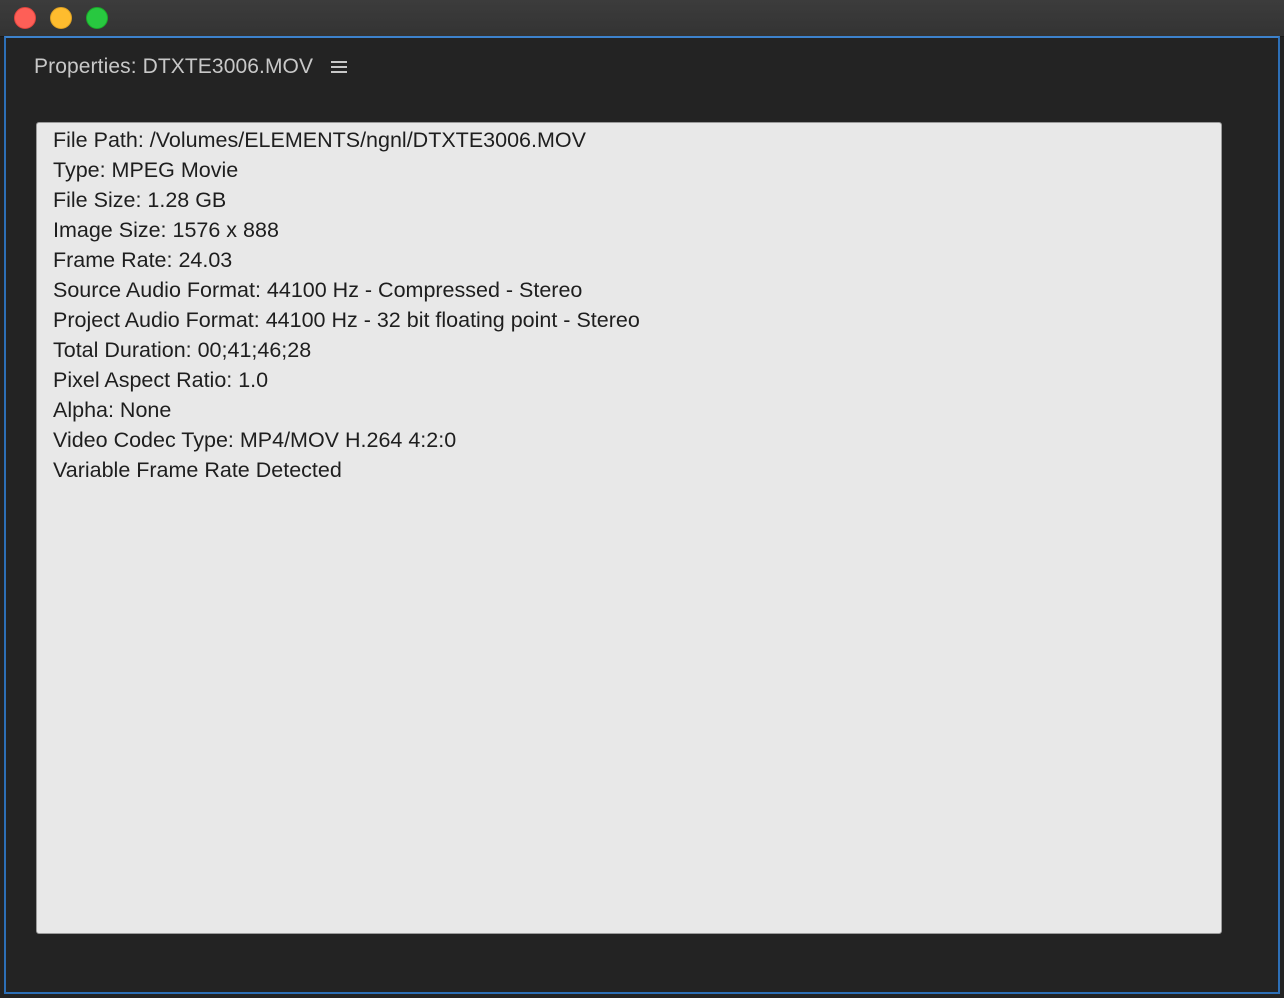  I want to click on zoom-window-button, so click(97, 18).